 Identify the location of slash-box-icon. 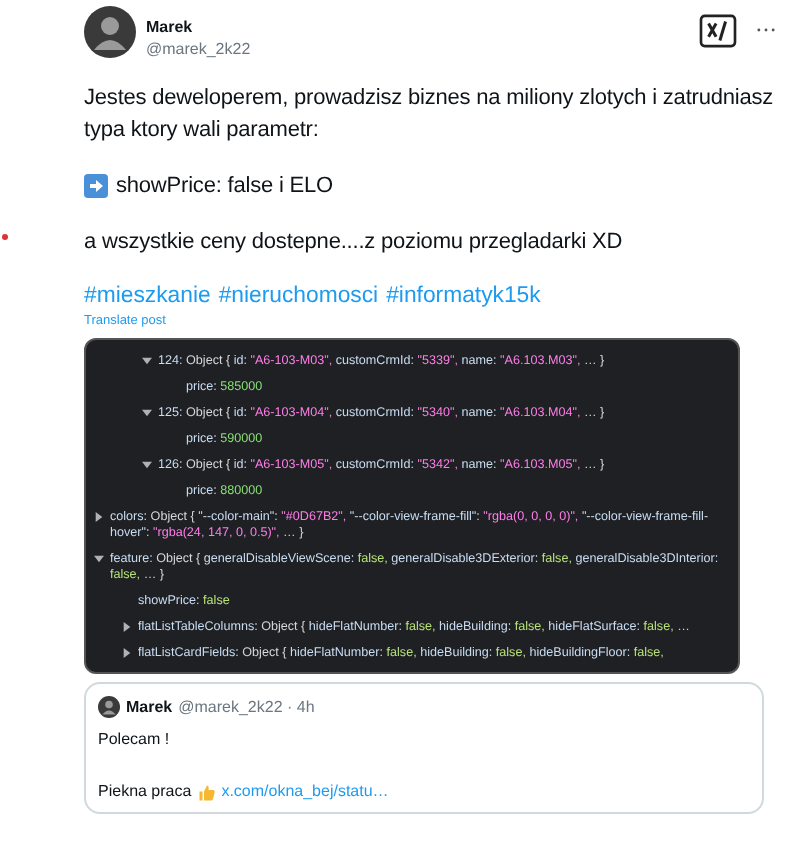
(718, 31).